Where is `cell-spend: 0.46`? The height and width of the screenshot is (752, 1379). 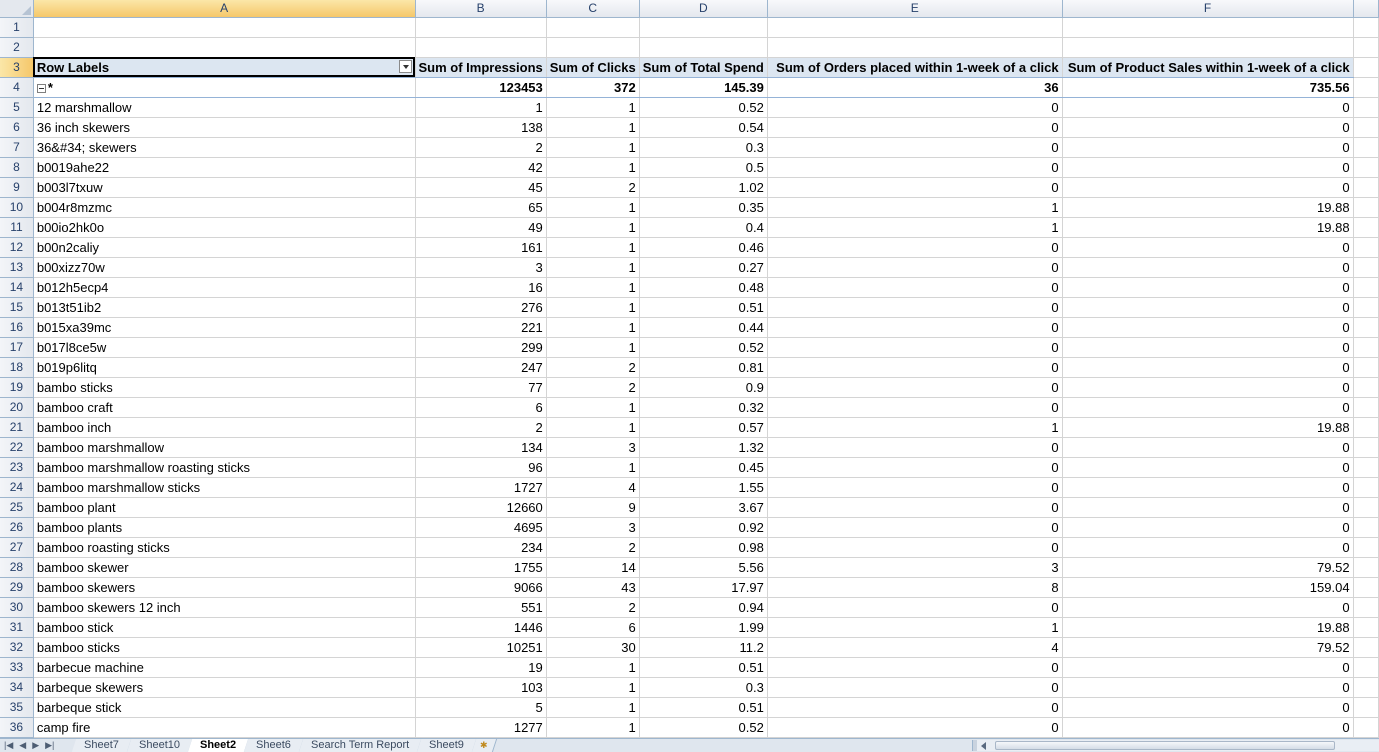 cell-spend: 0.46 is located at coordinates (703, 247).